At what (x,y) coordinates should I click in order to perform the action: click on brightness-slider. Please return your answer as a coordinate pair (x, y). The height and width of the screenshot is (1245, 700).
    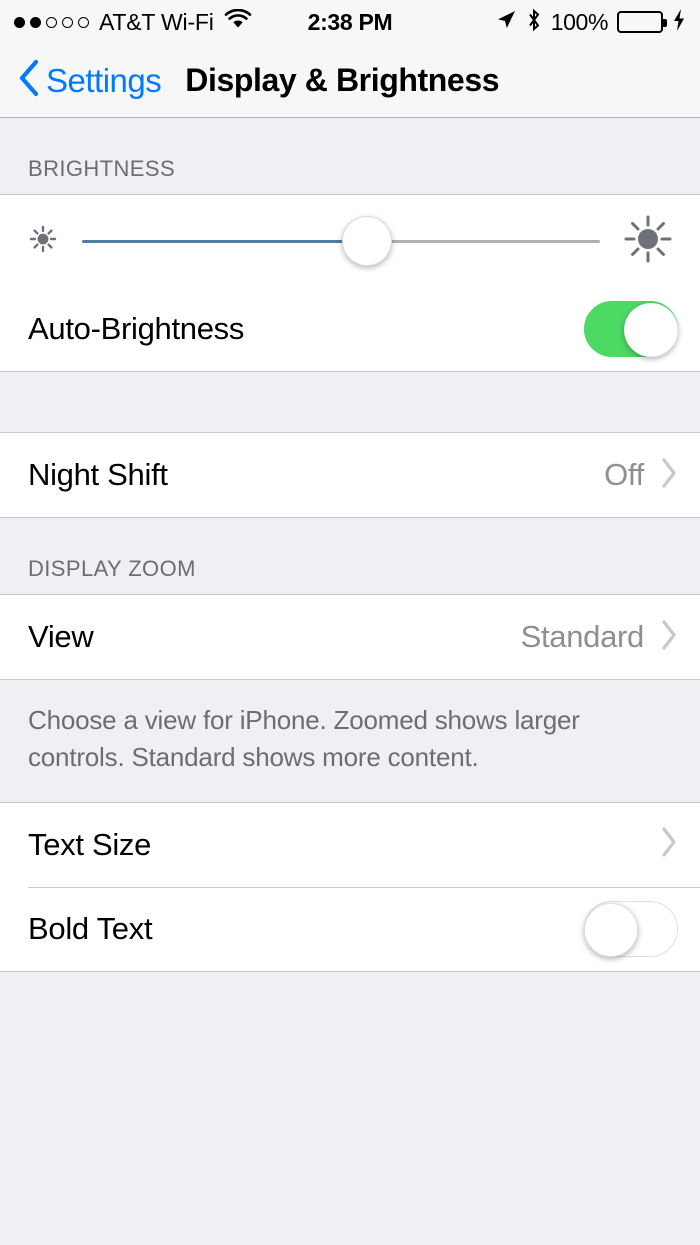
    Looking at the image, I should click on (341, 241).